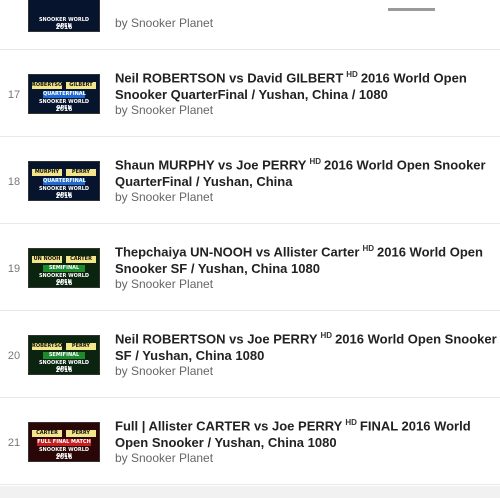  Describe the element at coordinates (14, 443) in the screenshot. I see `item-index: 21` at that location.